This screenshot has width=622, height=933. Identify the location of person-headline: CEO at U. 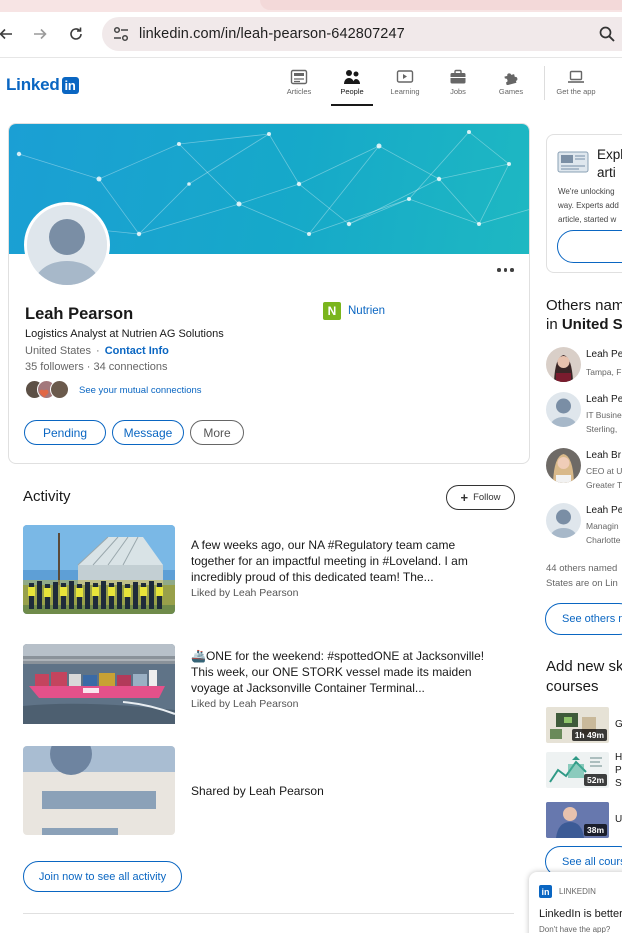
(604, 471).